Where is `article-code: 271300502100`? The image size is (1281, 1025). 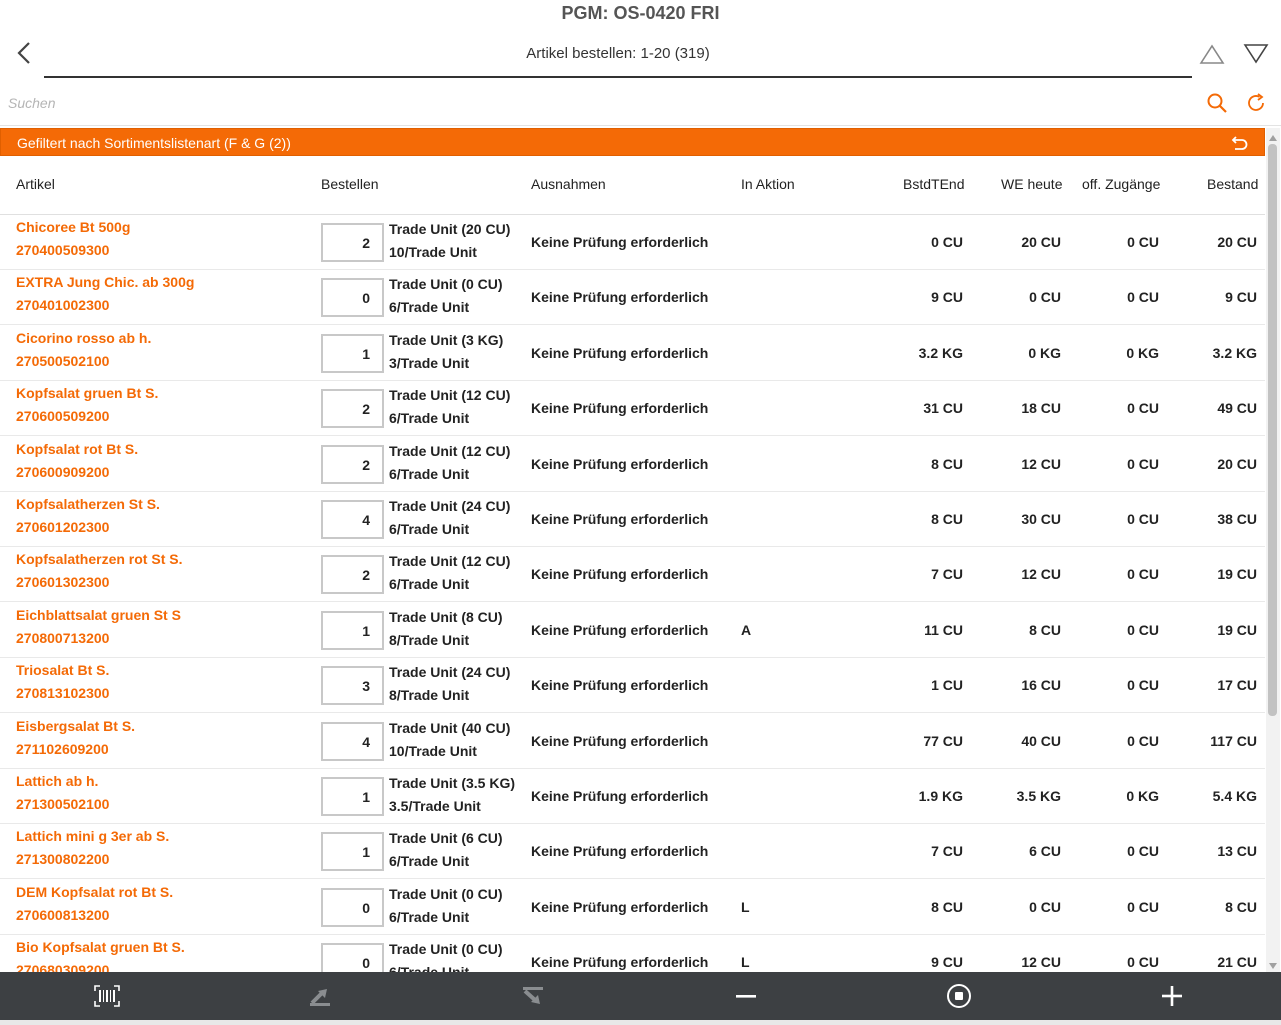 article-code: 271300502100 is located at coordinates (62, 804).